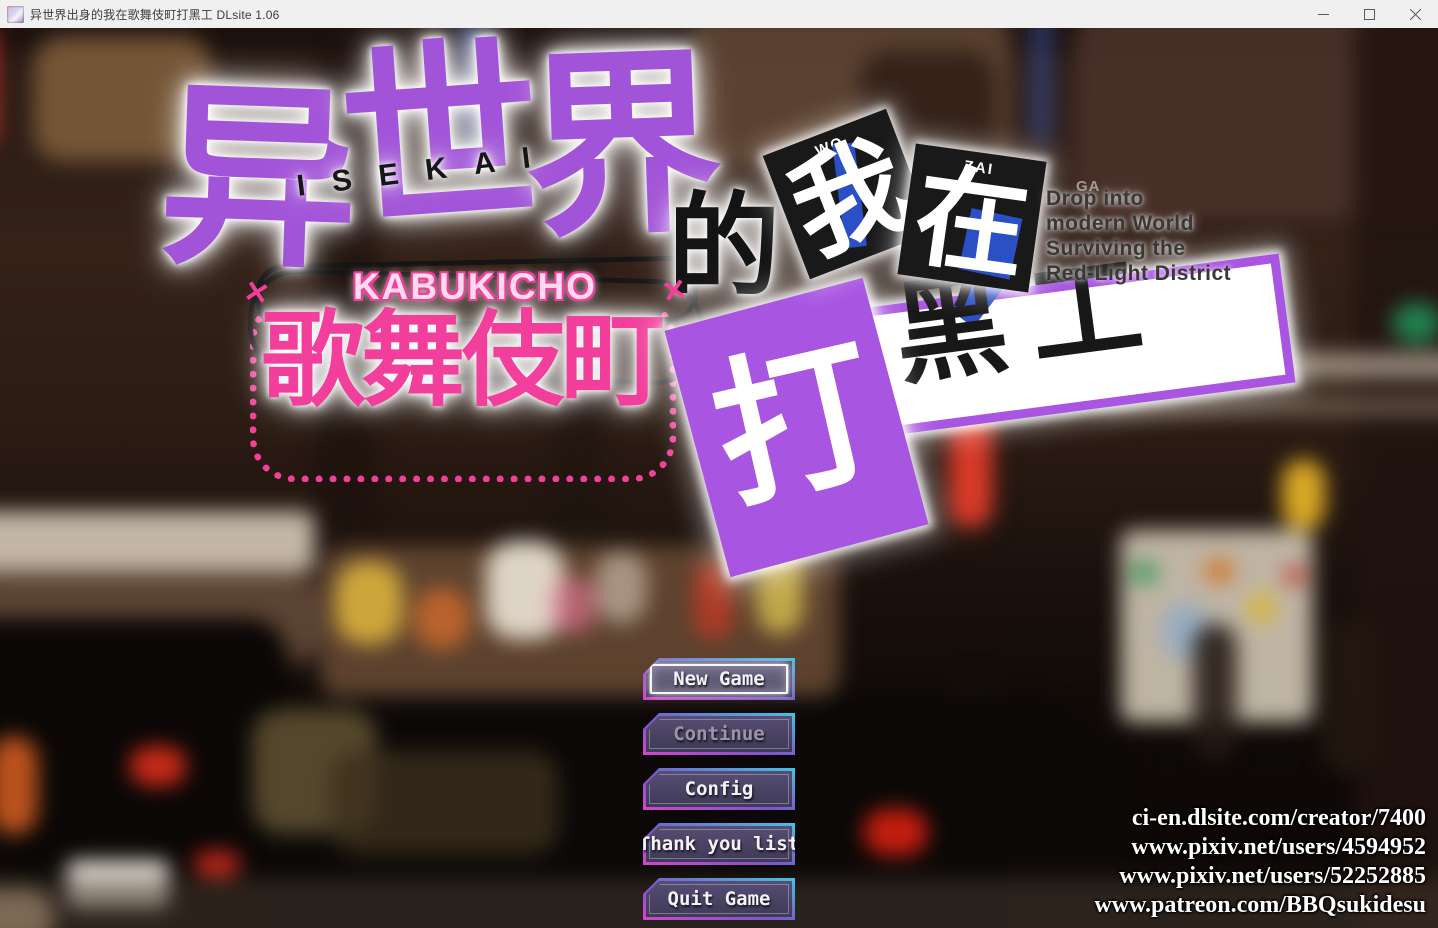 The image size is (1438, 928). Describe the element at coordinates (1323, 14) in the screenshot. I see `minimize-button` at that location.